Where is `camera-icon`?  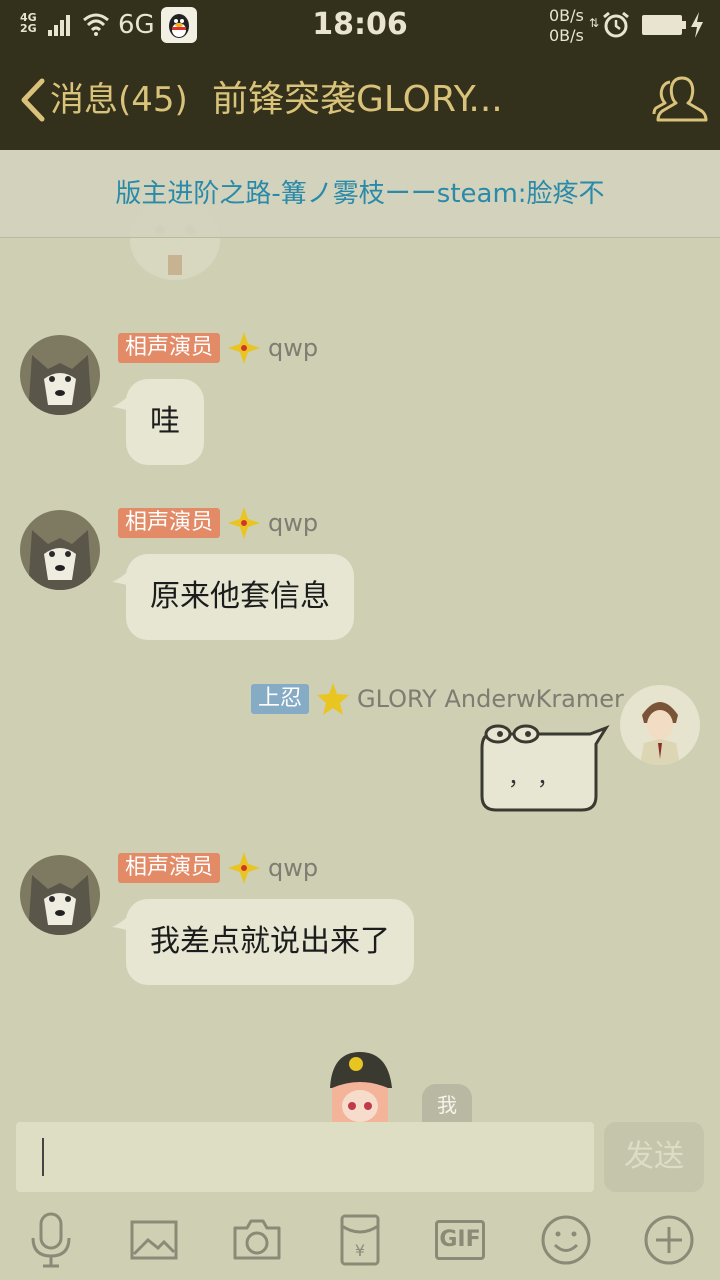 camera-icon is located at coordinates (257, 1240).